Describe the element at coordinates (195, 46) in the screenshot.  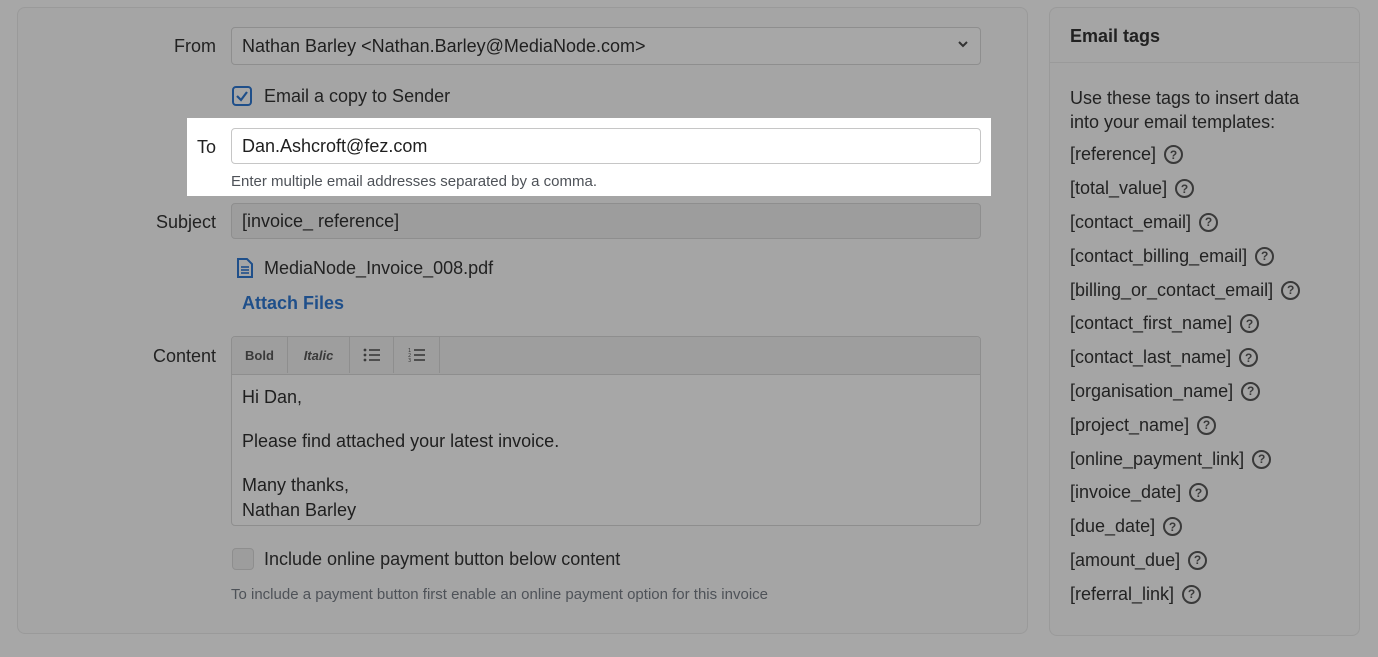
I see `from-label: From` at that location.